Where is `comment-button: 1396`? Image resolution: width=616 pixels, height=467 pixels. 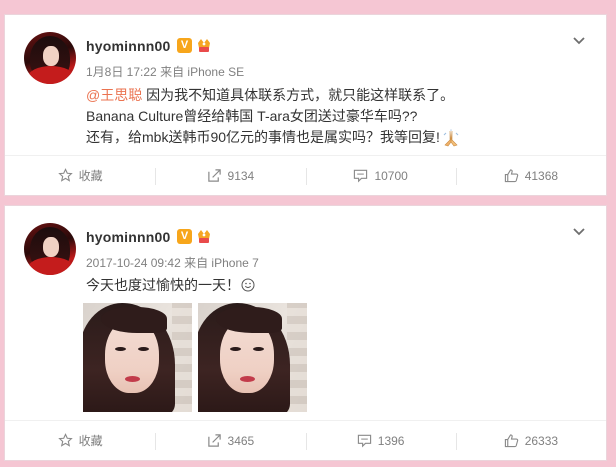 comment-button: 1396 is located at coordinates (380, 440).